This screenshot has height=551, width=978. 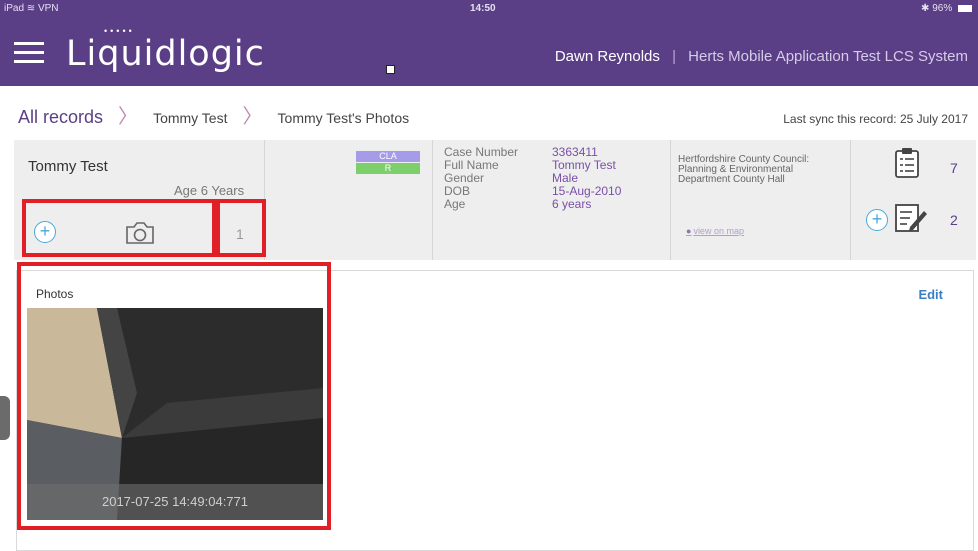 I want to click on value-age: 6 years, so click(x=572, y=204).